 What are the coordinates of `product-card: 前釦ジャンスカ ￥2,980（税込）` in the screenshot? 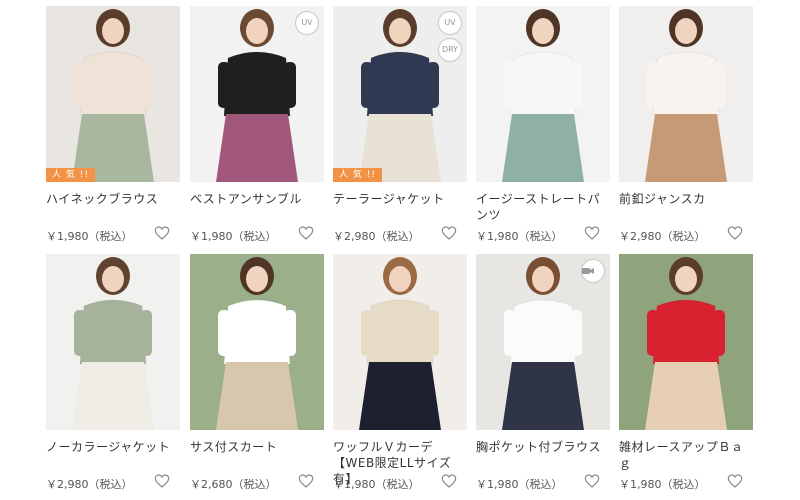 It's located at (686, 126).